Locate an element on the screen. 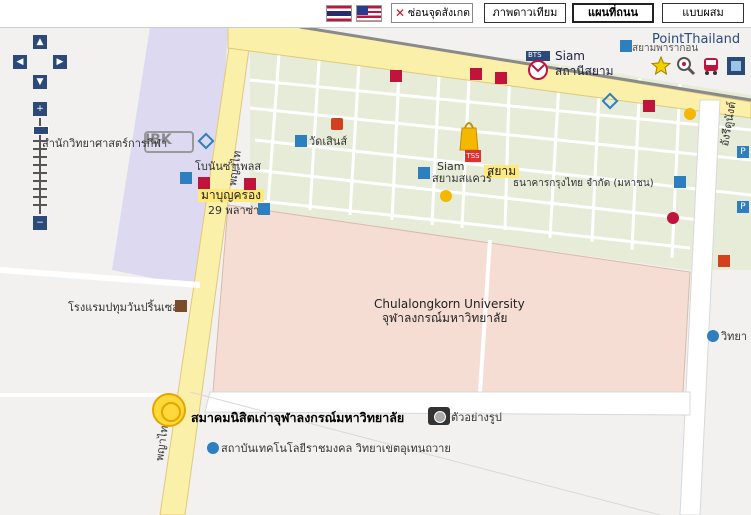 The image size is (751, 515). bts-station-icon: BTS is located at coordinates (538, 65).